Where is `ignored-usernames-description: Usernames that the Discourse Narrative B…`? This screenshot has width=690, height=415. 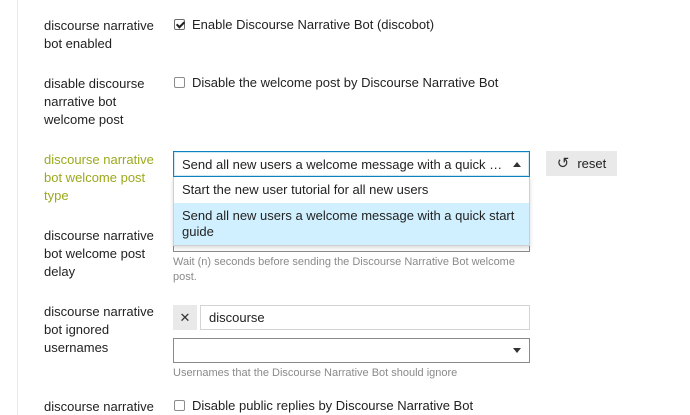
ignored-usernames-description: Usernames that the Discourse Narrative B… is located at coordinates (315, 373).